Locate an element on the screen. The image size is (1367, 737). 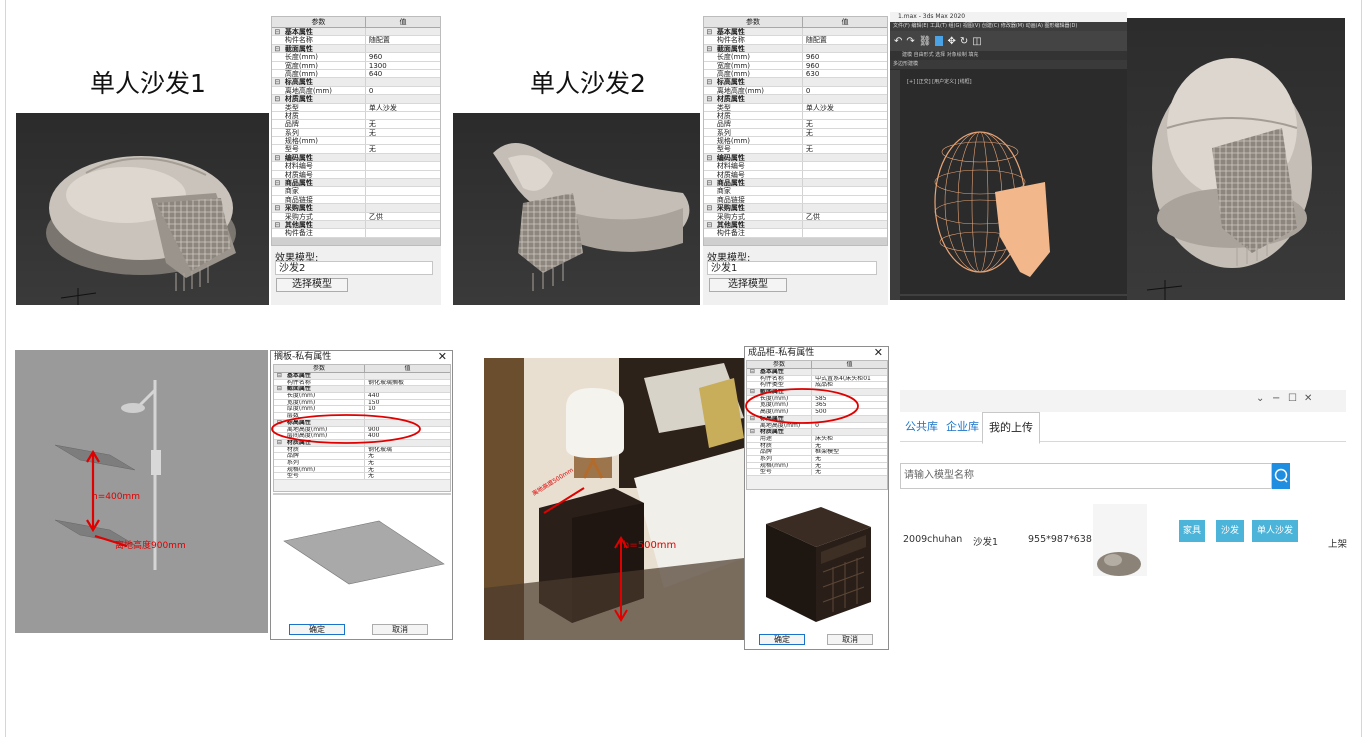
select-tool-icon is located at coordinates (939, 41).